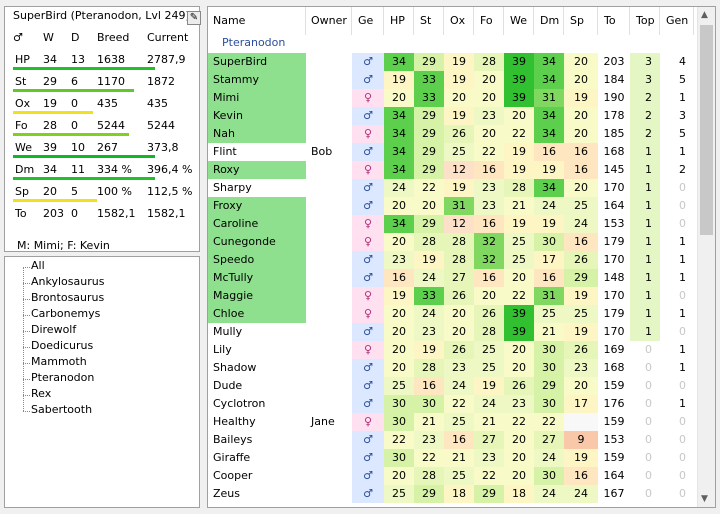  I want to click on stat-w: 19, so click(50, 103).